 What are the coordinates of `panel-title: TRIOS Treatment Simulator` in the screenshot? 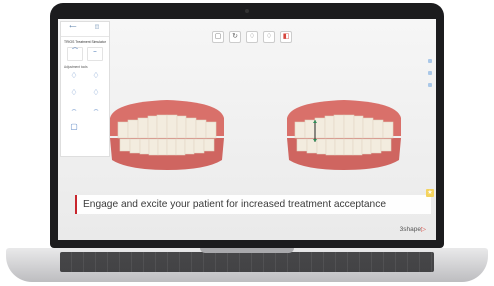 It's located at (85, 42).